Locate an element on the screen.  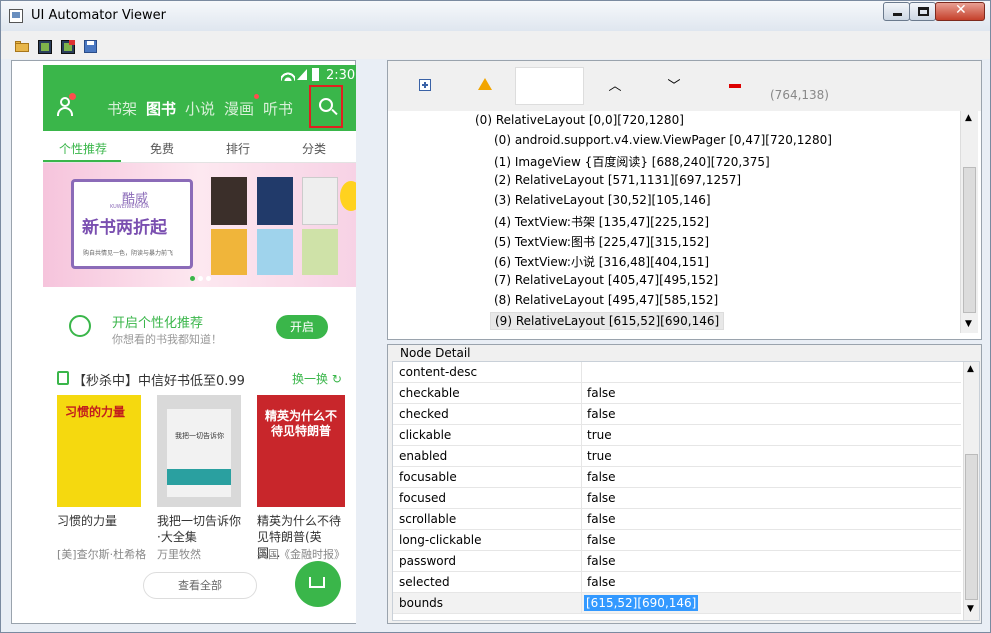
expand-all-icon is located at coordinates (425, 86).